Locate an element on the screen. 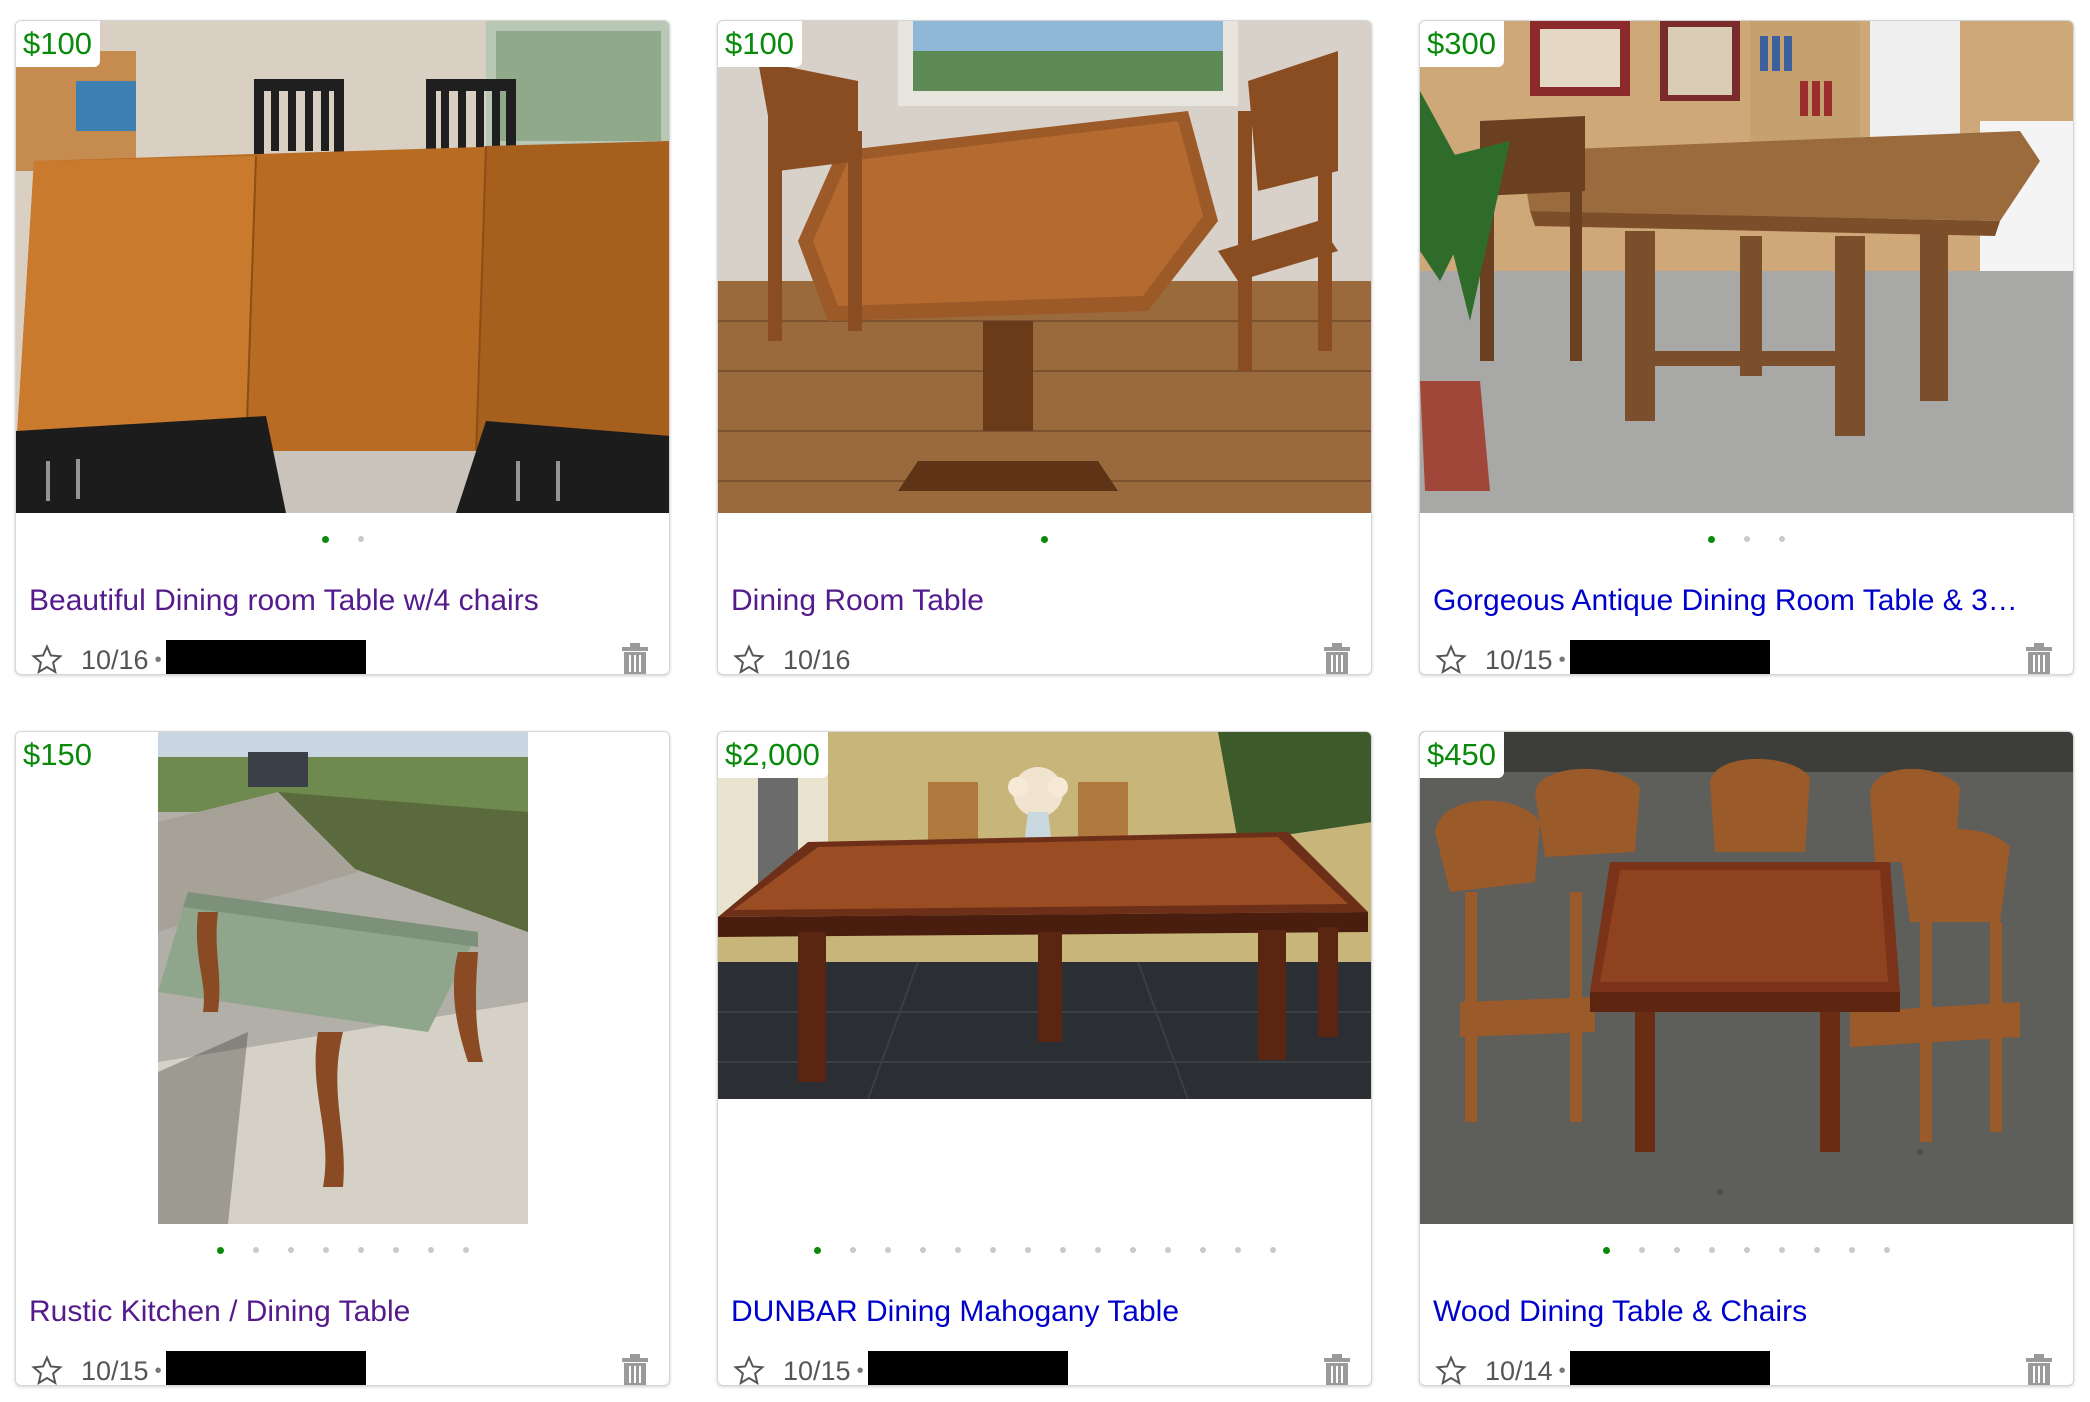 The image size is (2090, 1402). listing-gallery: $150 is located at coordinates (342, 978).